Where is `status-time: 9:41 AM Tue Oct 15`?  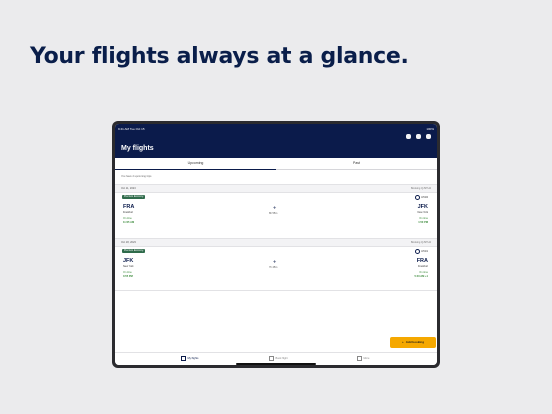 status-time: 9:41 AM Tue Oct 15 is located at coordinates (131, 129).